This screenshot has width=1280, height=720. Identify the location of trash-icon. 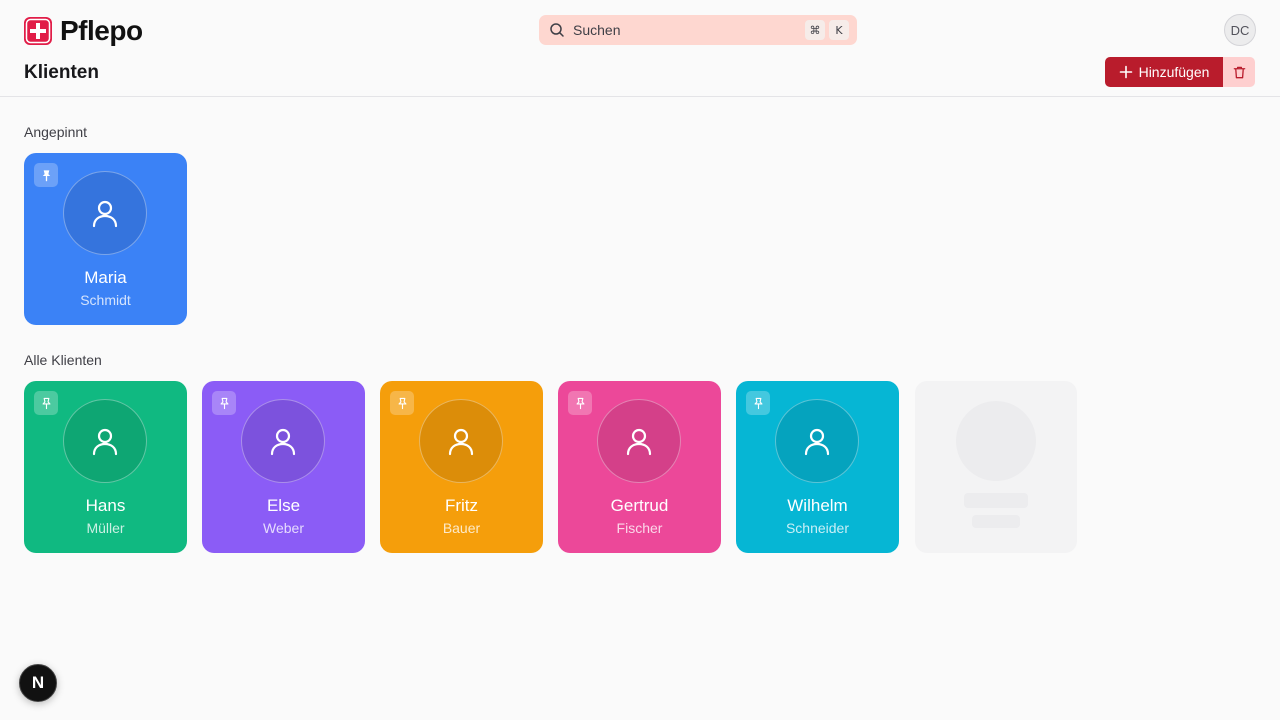
(1239, 72).